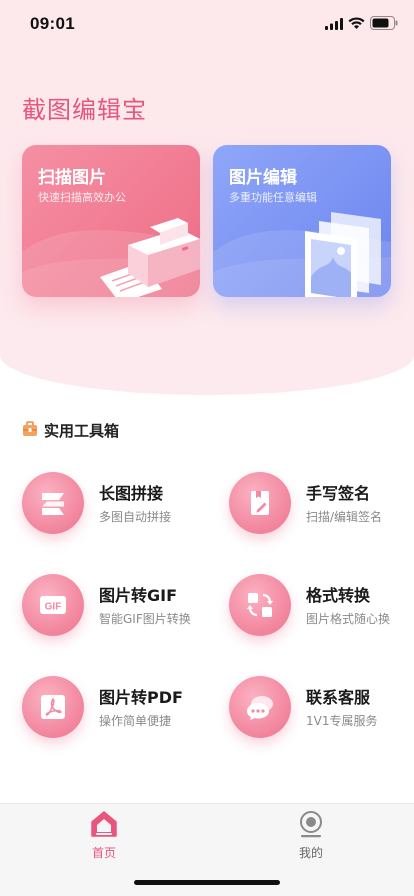  I want to click on stitch-icon, so click(53, 504).